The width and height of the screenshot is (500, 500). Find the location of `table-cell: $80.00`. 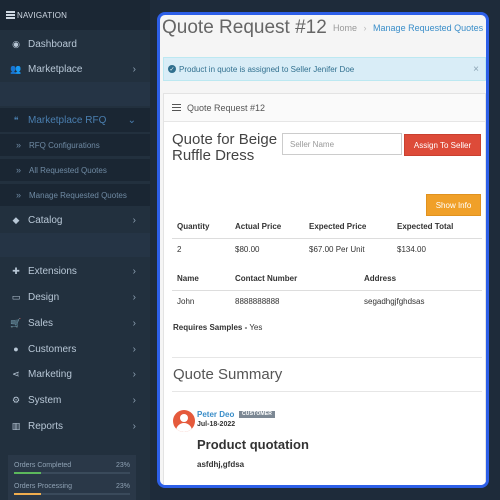

table-cell: $80.00 is located at coordinates (247, 249).